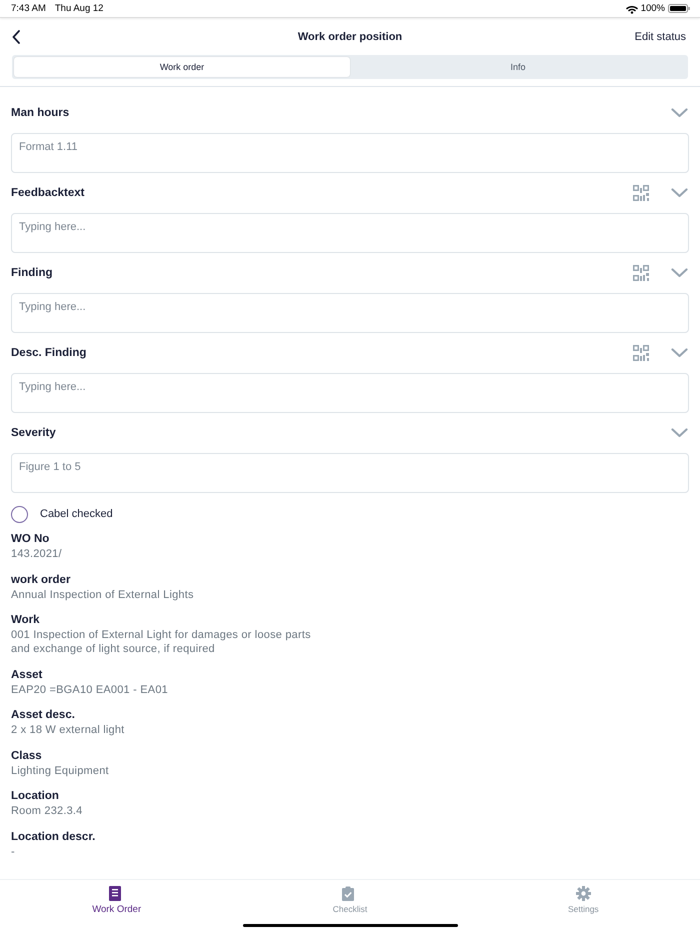  I want to click on segment-tab: Work order, so click(182, 67).